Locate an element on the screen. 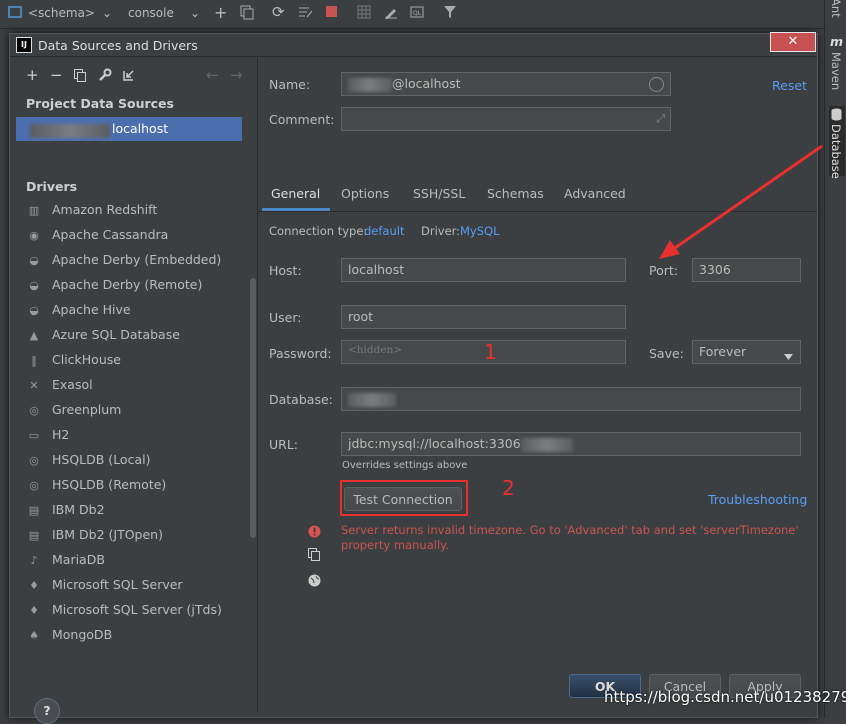 The height and width of the screenshot is (724, 846). watermark-text: https://blog.csdn.net/u012382791 is located at coordinates (725, 697).